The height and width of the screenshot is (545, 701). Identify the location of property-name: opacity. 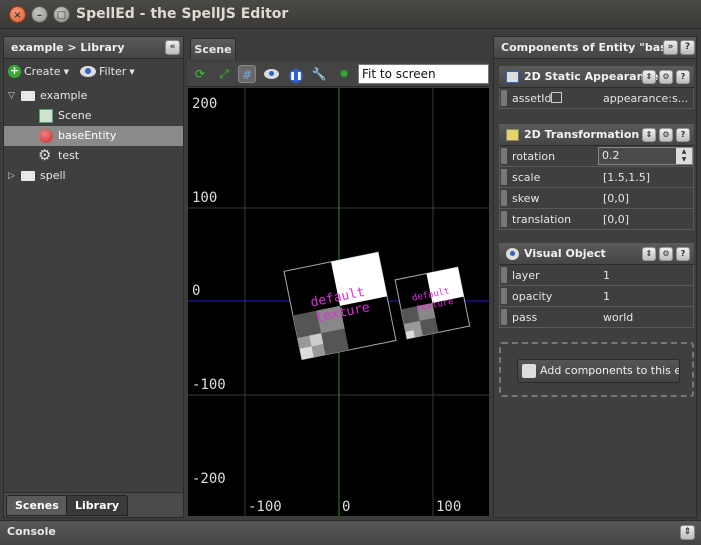
(532, 296).